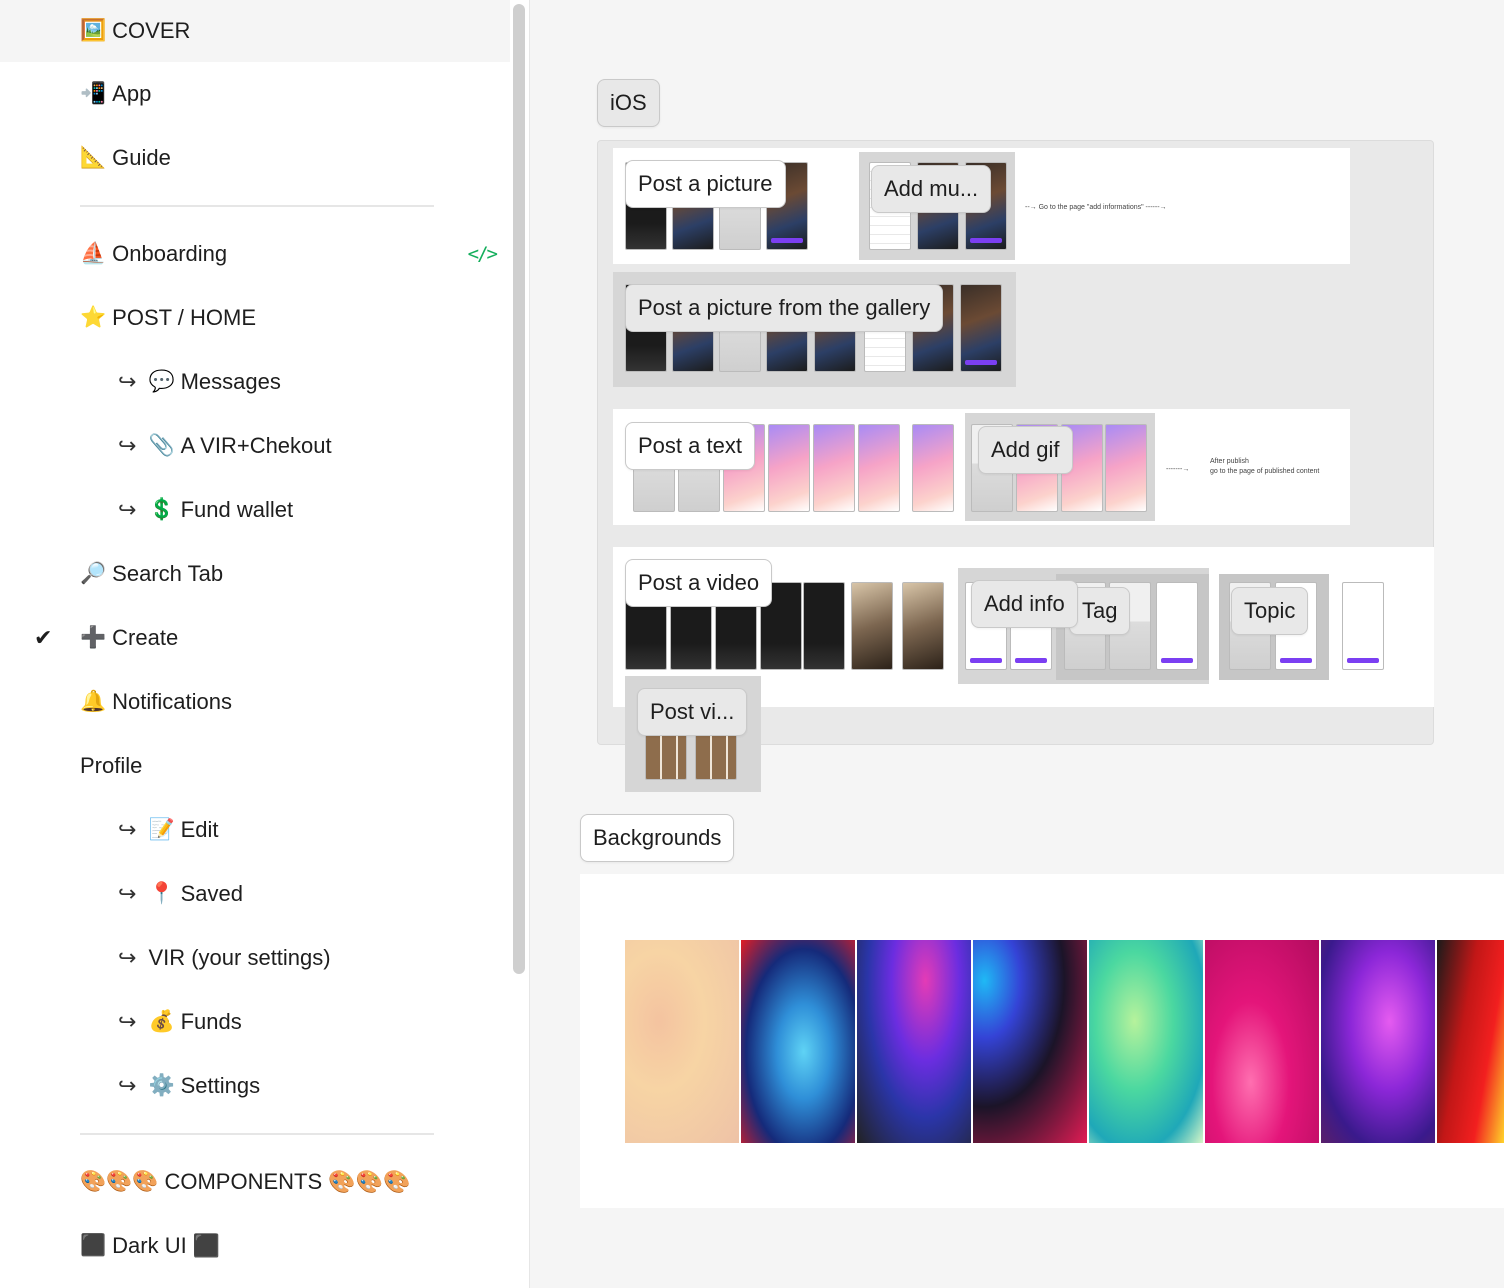 The width and height of the screenshot is (1504, 1288). I want to click on page-item-onboarding: ⛵ Onboarding </>, so click(255, 254).